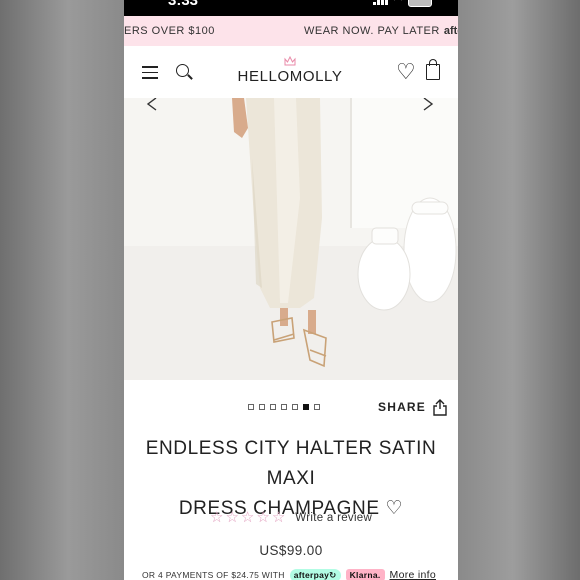 The width and height of the screenshot is (580, 580). Describe the element at coordinates (429, 105) in the screenshot. I see `next-image-icon` at that location.